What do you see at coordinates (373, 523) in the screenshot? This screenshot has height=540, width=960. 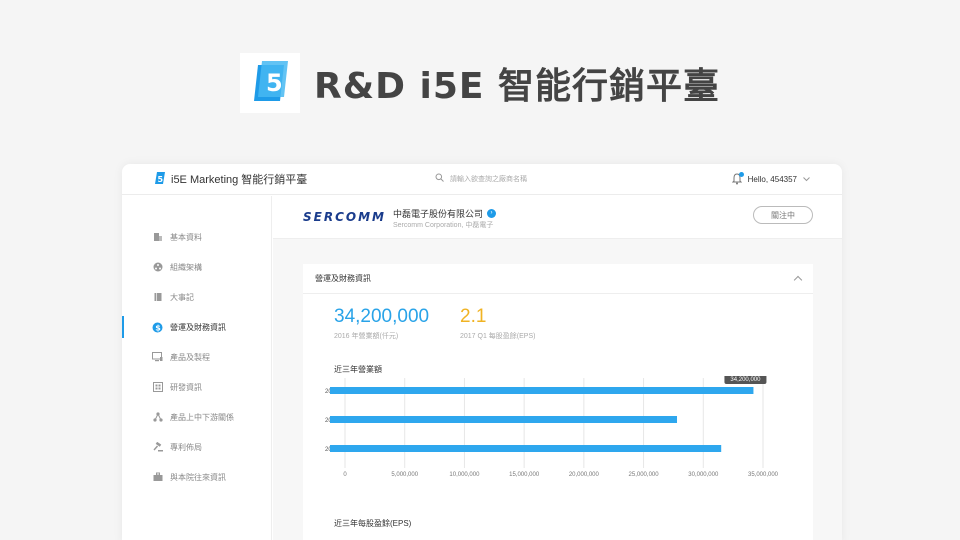 I see `eps-chart-title: 近三年每股盈餘(EPS)` at bounding box center [373, 523].